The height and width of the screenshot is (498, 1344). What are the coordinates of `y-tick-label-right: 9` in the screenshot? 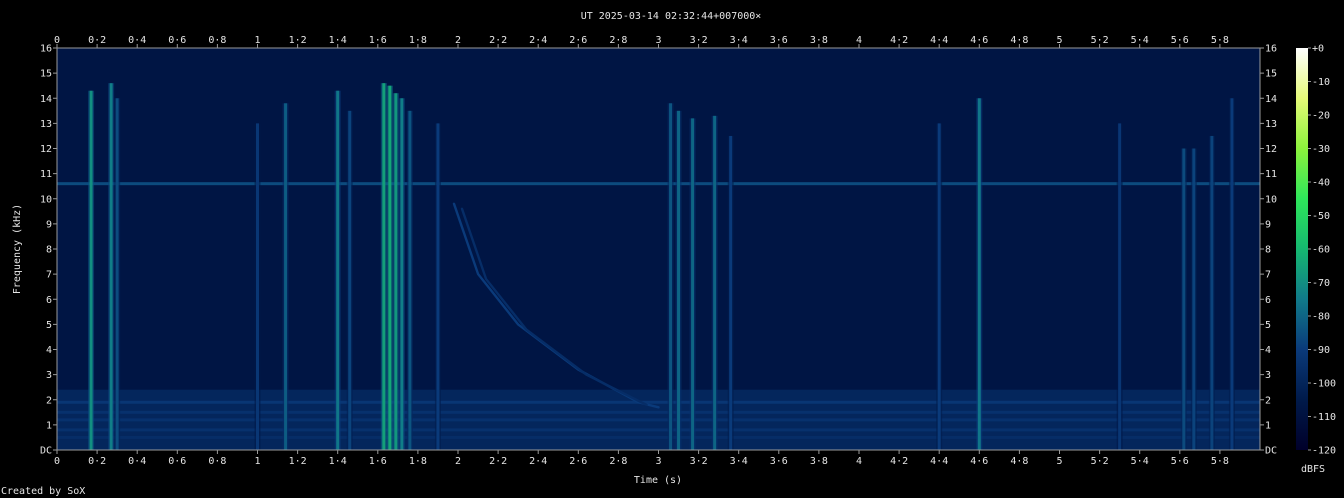 It's located at (1268, 224).